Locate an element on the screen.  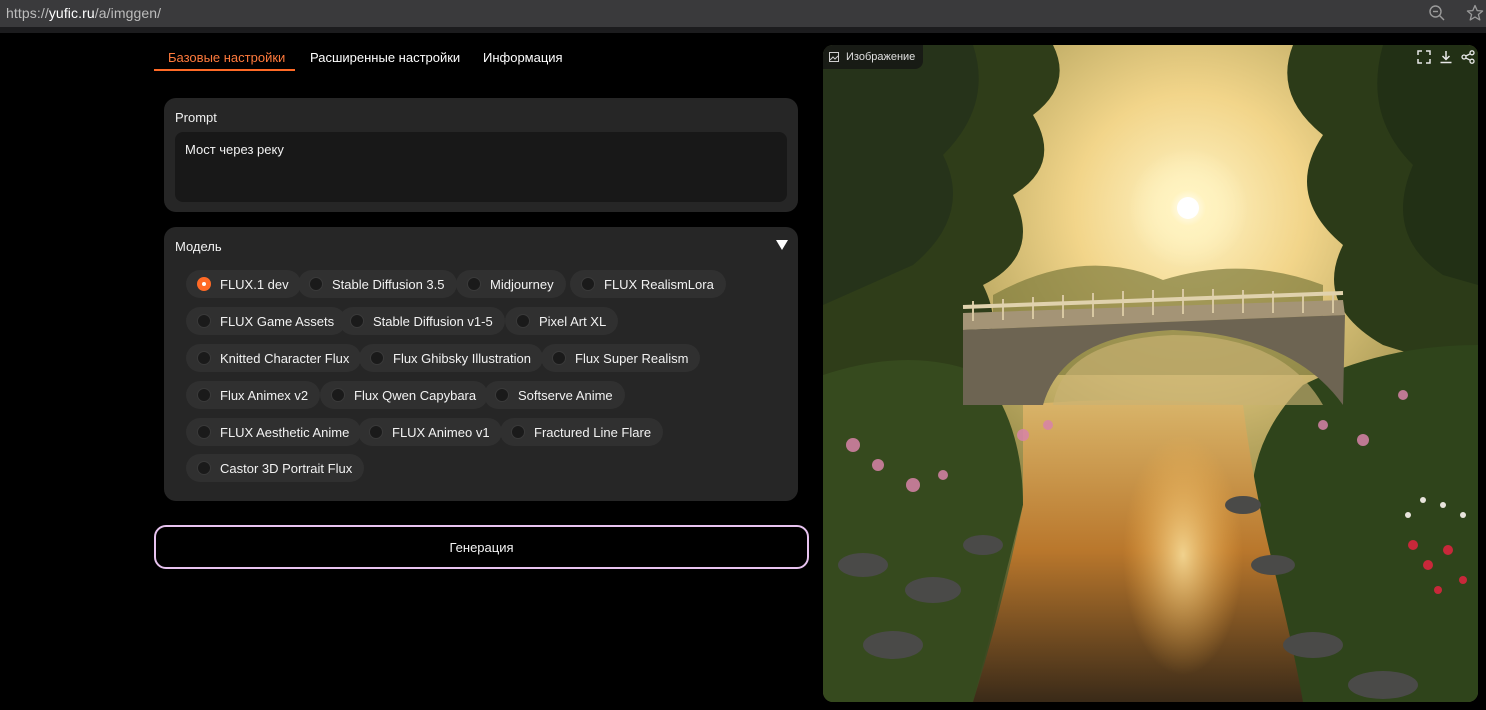
tab-information: Информация is located at coordinates (523, 57).